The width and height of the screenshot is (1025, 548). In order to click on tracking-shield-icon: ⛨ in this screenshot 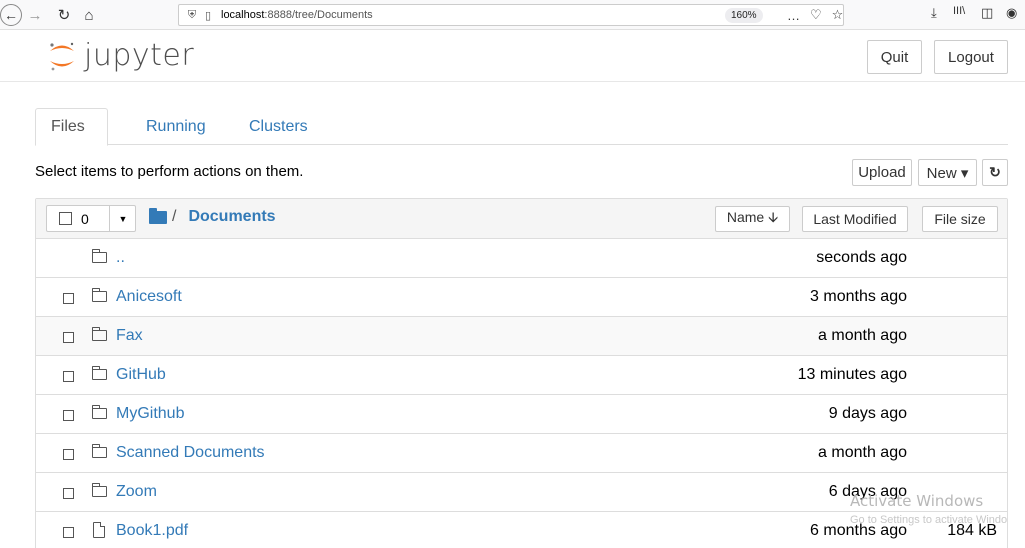, I will do `click(192, 15)`.